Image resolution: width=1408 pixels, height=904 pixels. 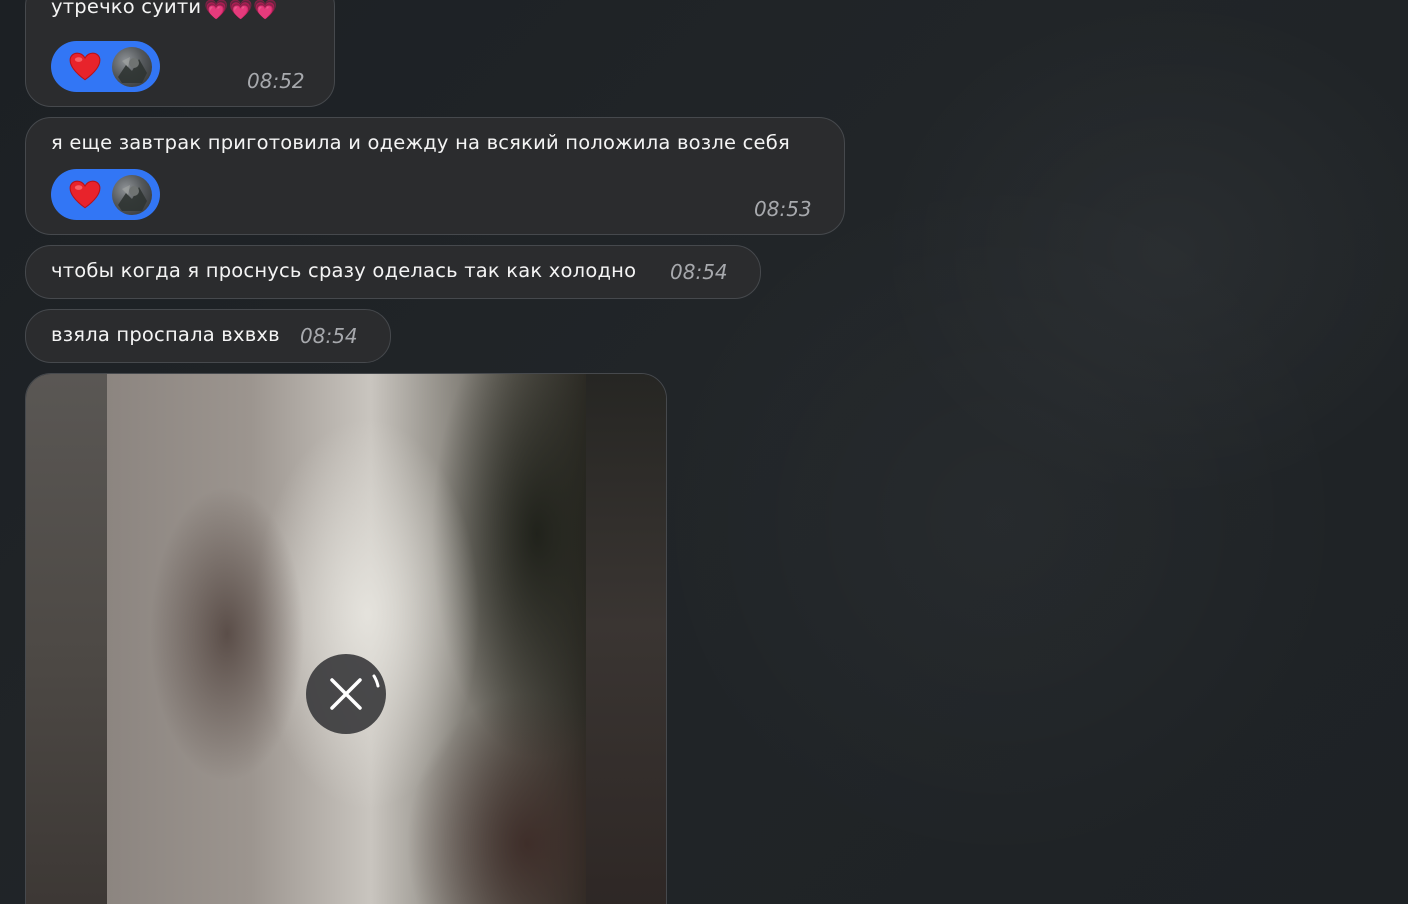 I want to click on message-bubble: утречко суити 💗💗💗 08:52, so click(x=180, y=53).